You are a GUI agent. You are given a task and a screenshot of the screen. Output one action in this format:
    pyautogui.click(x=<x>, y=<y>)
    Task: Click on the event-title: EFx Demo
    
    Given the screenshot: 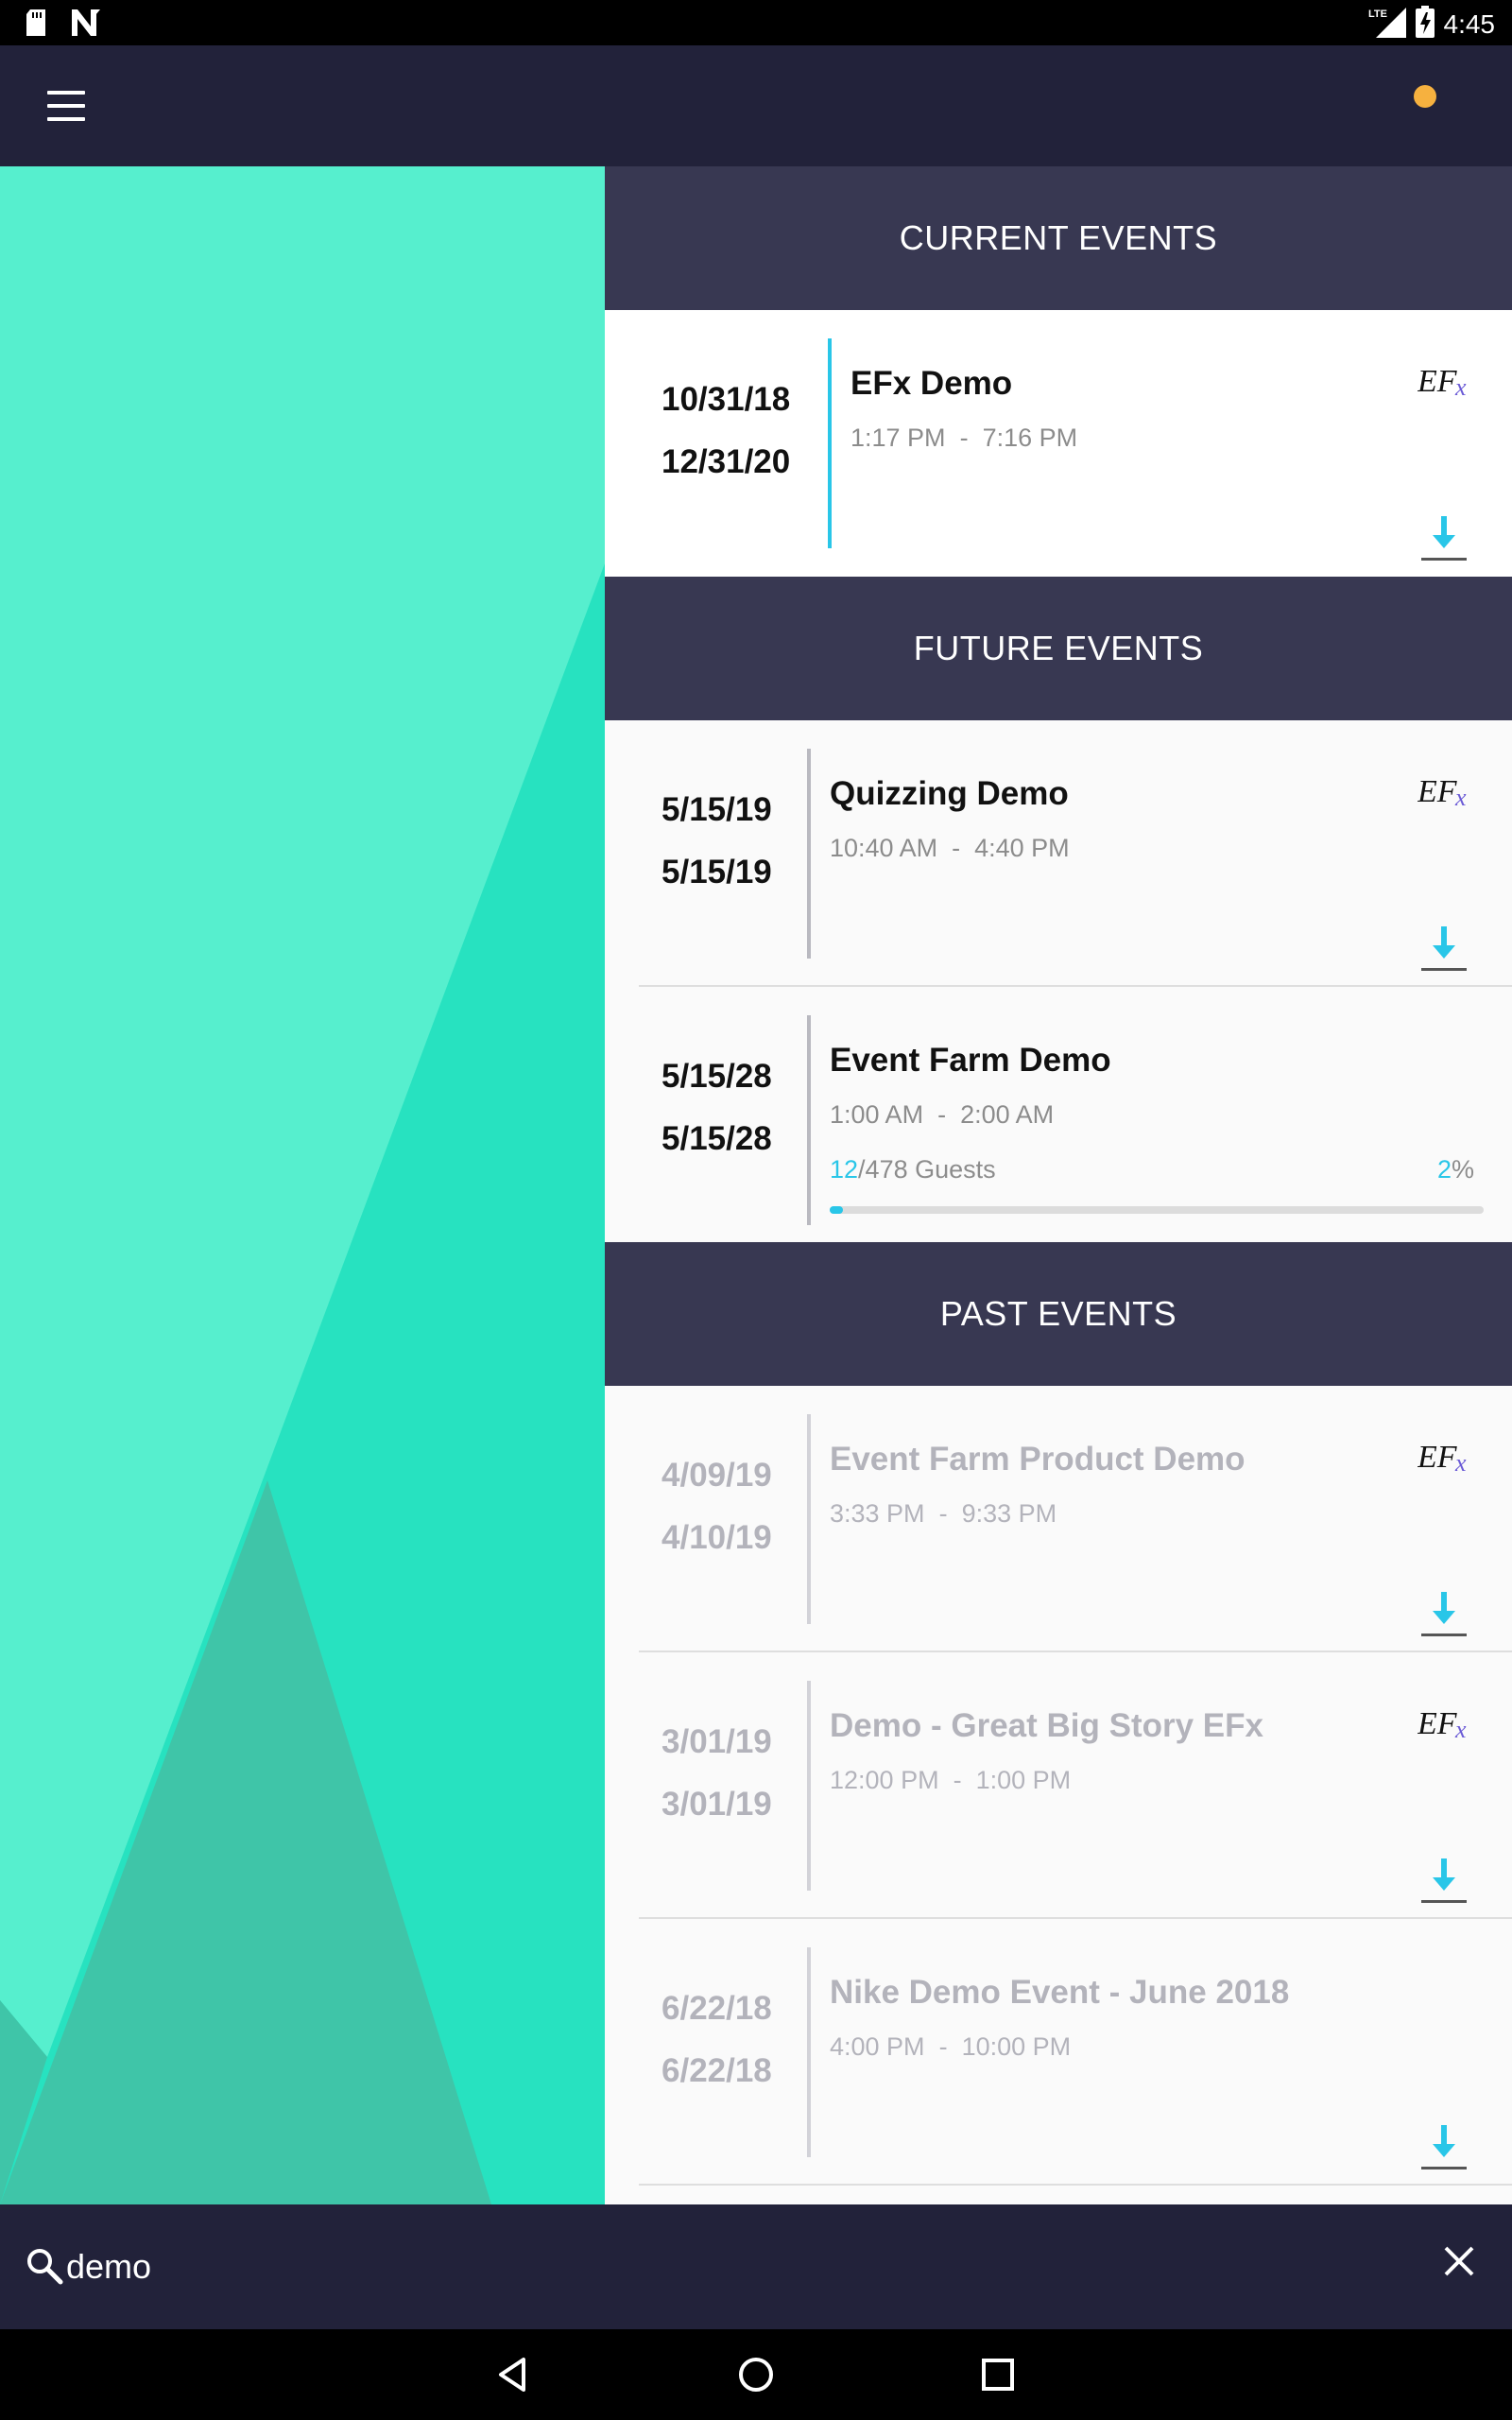 What is the action you would take?
    pyautogui.click(x=931, y=383)
    